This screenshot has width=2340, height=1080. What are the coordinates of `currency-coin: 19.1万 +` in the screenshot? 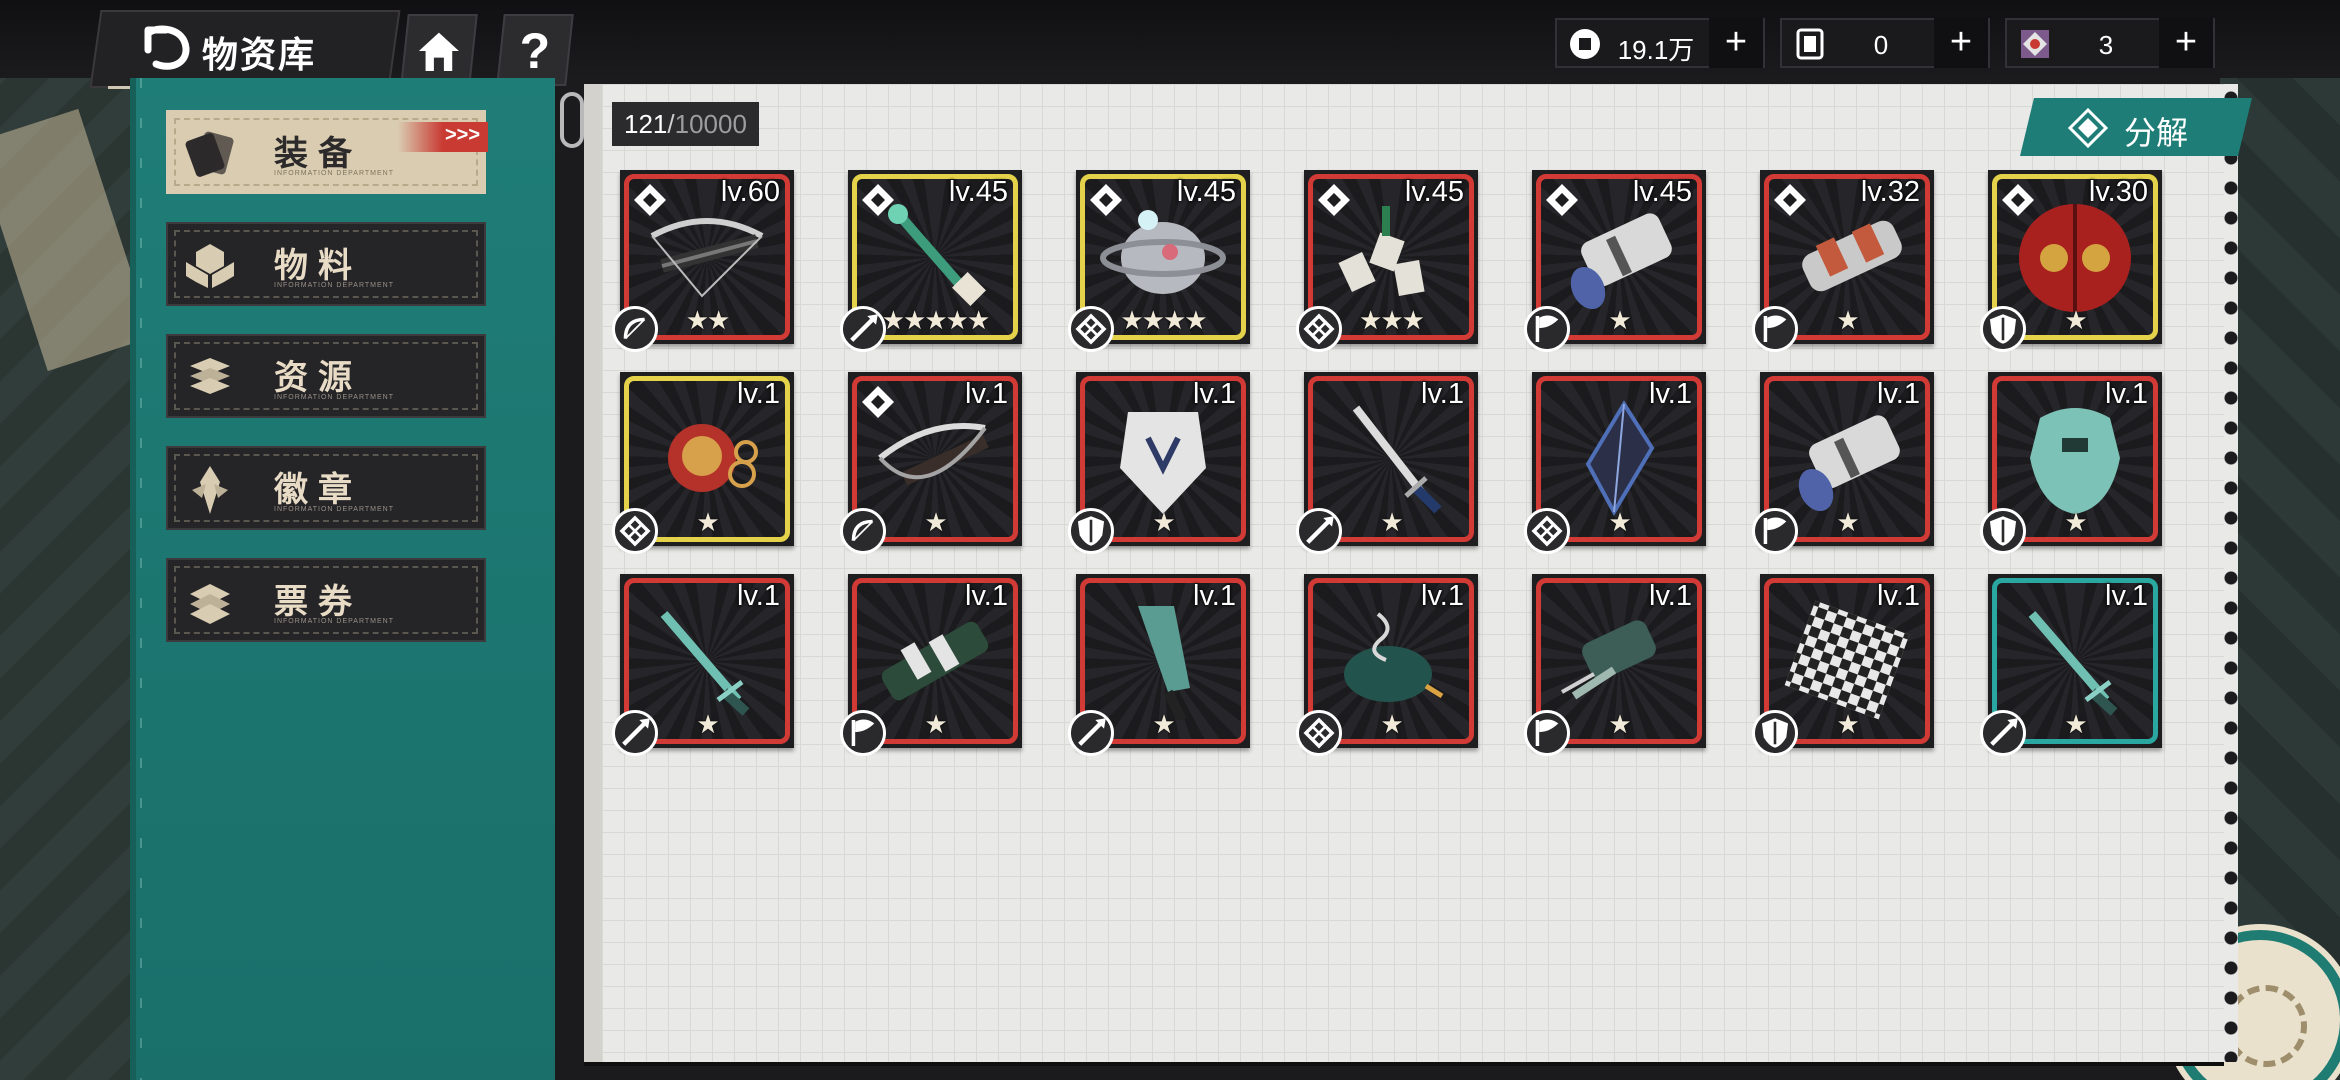 It's located at (1660, 43).